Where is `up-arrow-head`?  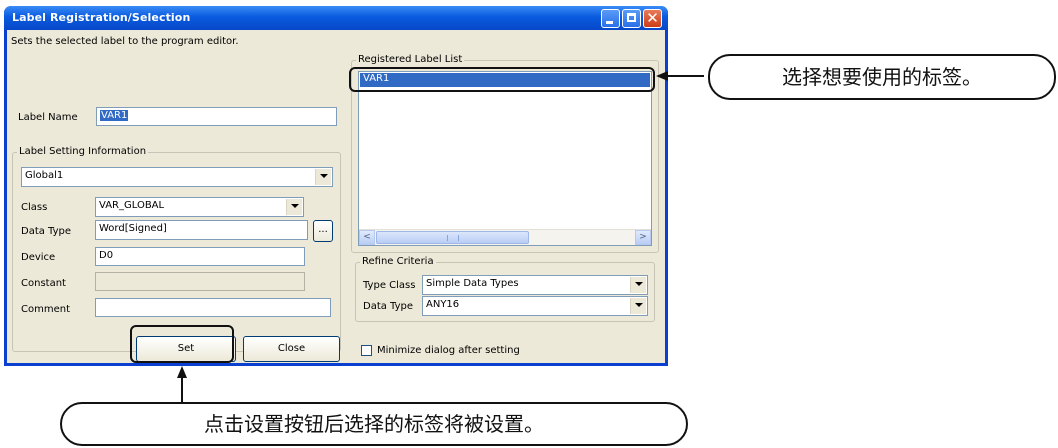 up-arrow-head is located at coordinates (182, 372).